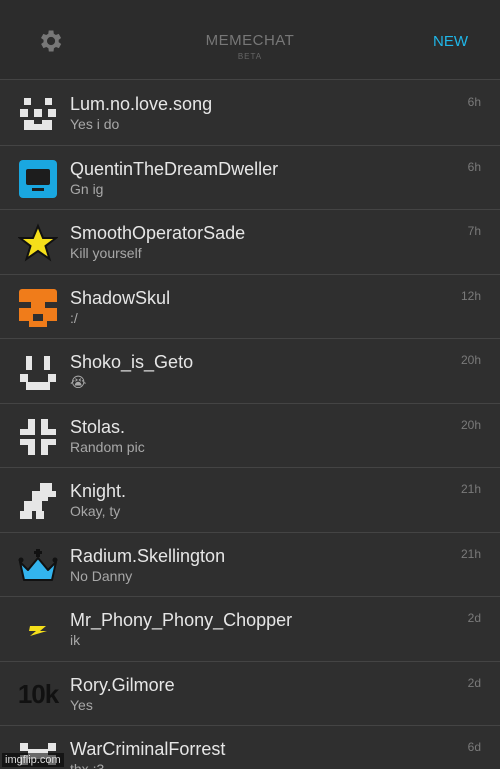  What do you see at coordinates (181, 620) in the screenshot?
I see `chat-name: Mr_Phony_Phony_Chopper` at bounding box center [181, 620].